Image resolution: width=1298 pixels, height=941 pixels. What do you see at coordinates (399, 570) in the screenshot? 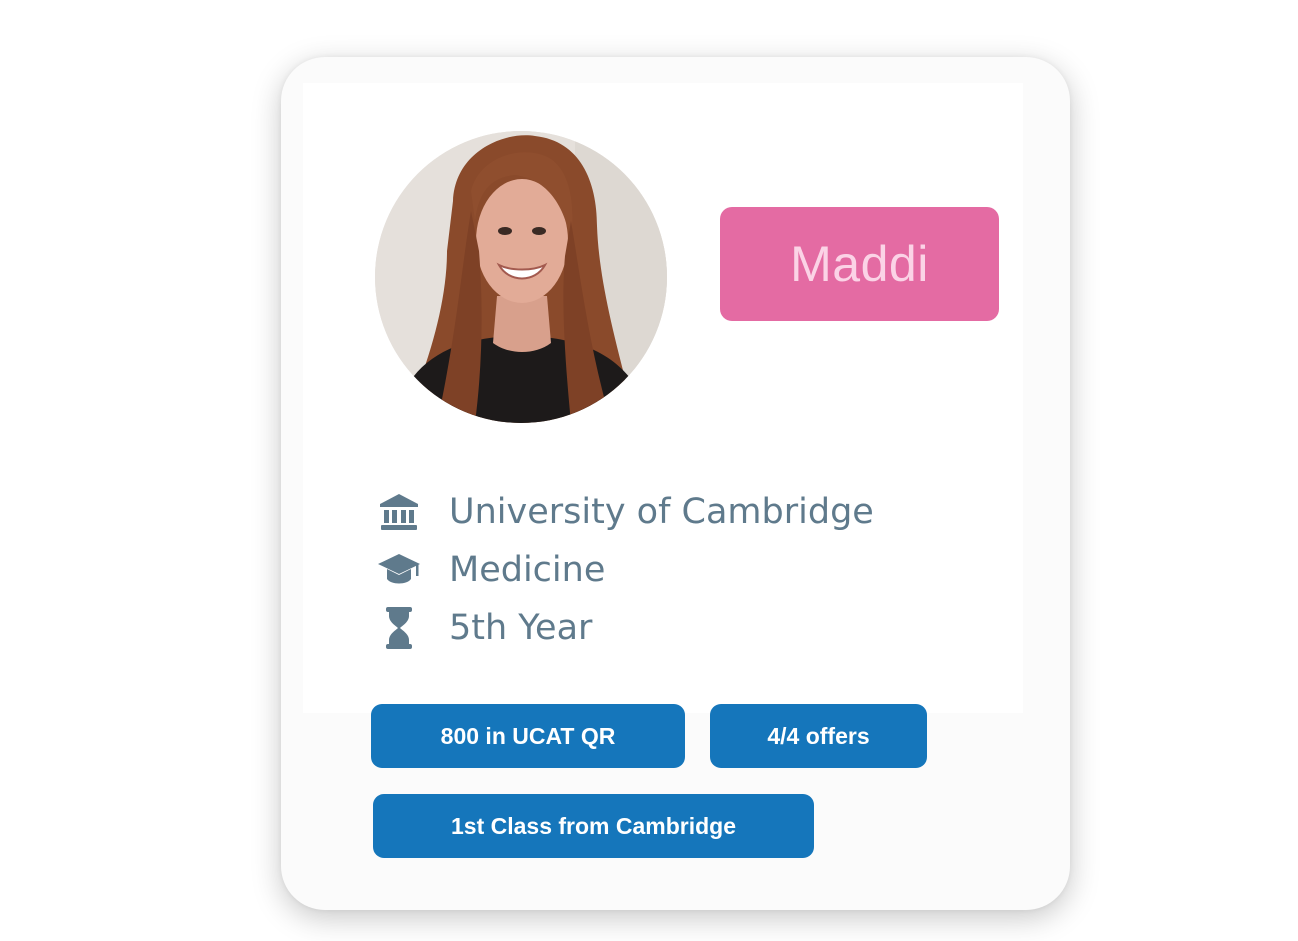
I see `graduation-cap-icon` at bounding box center [399, 570].